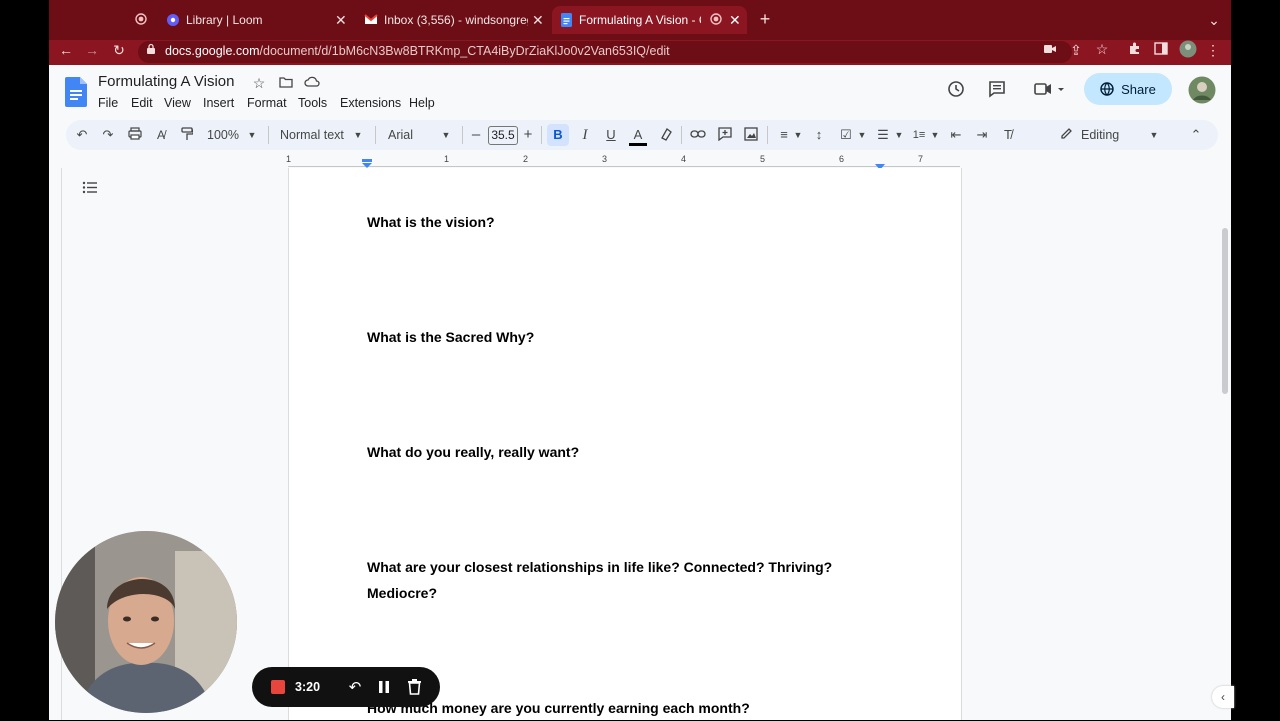  I want to click on bold-icon: B, so click(558, 135).